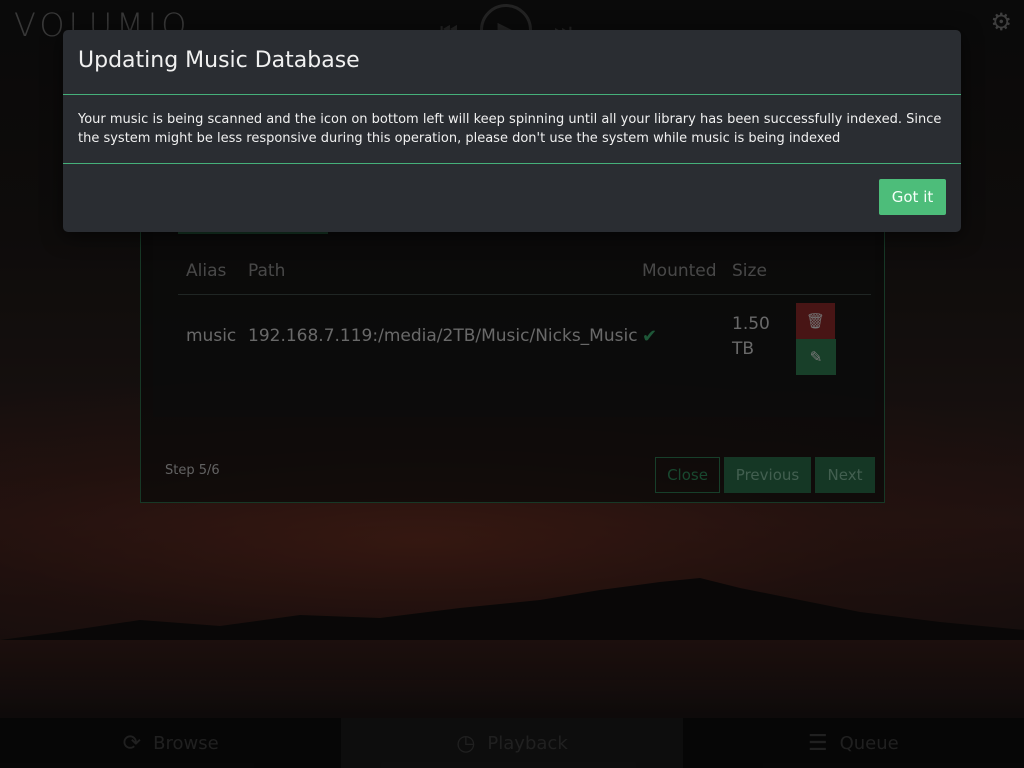 The width and height of the screenshot is (1024, 768). Describe the element at coordinates (512, 197) in the screenshot. I see `modal-footer: Got it` at that location.